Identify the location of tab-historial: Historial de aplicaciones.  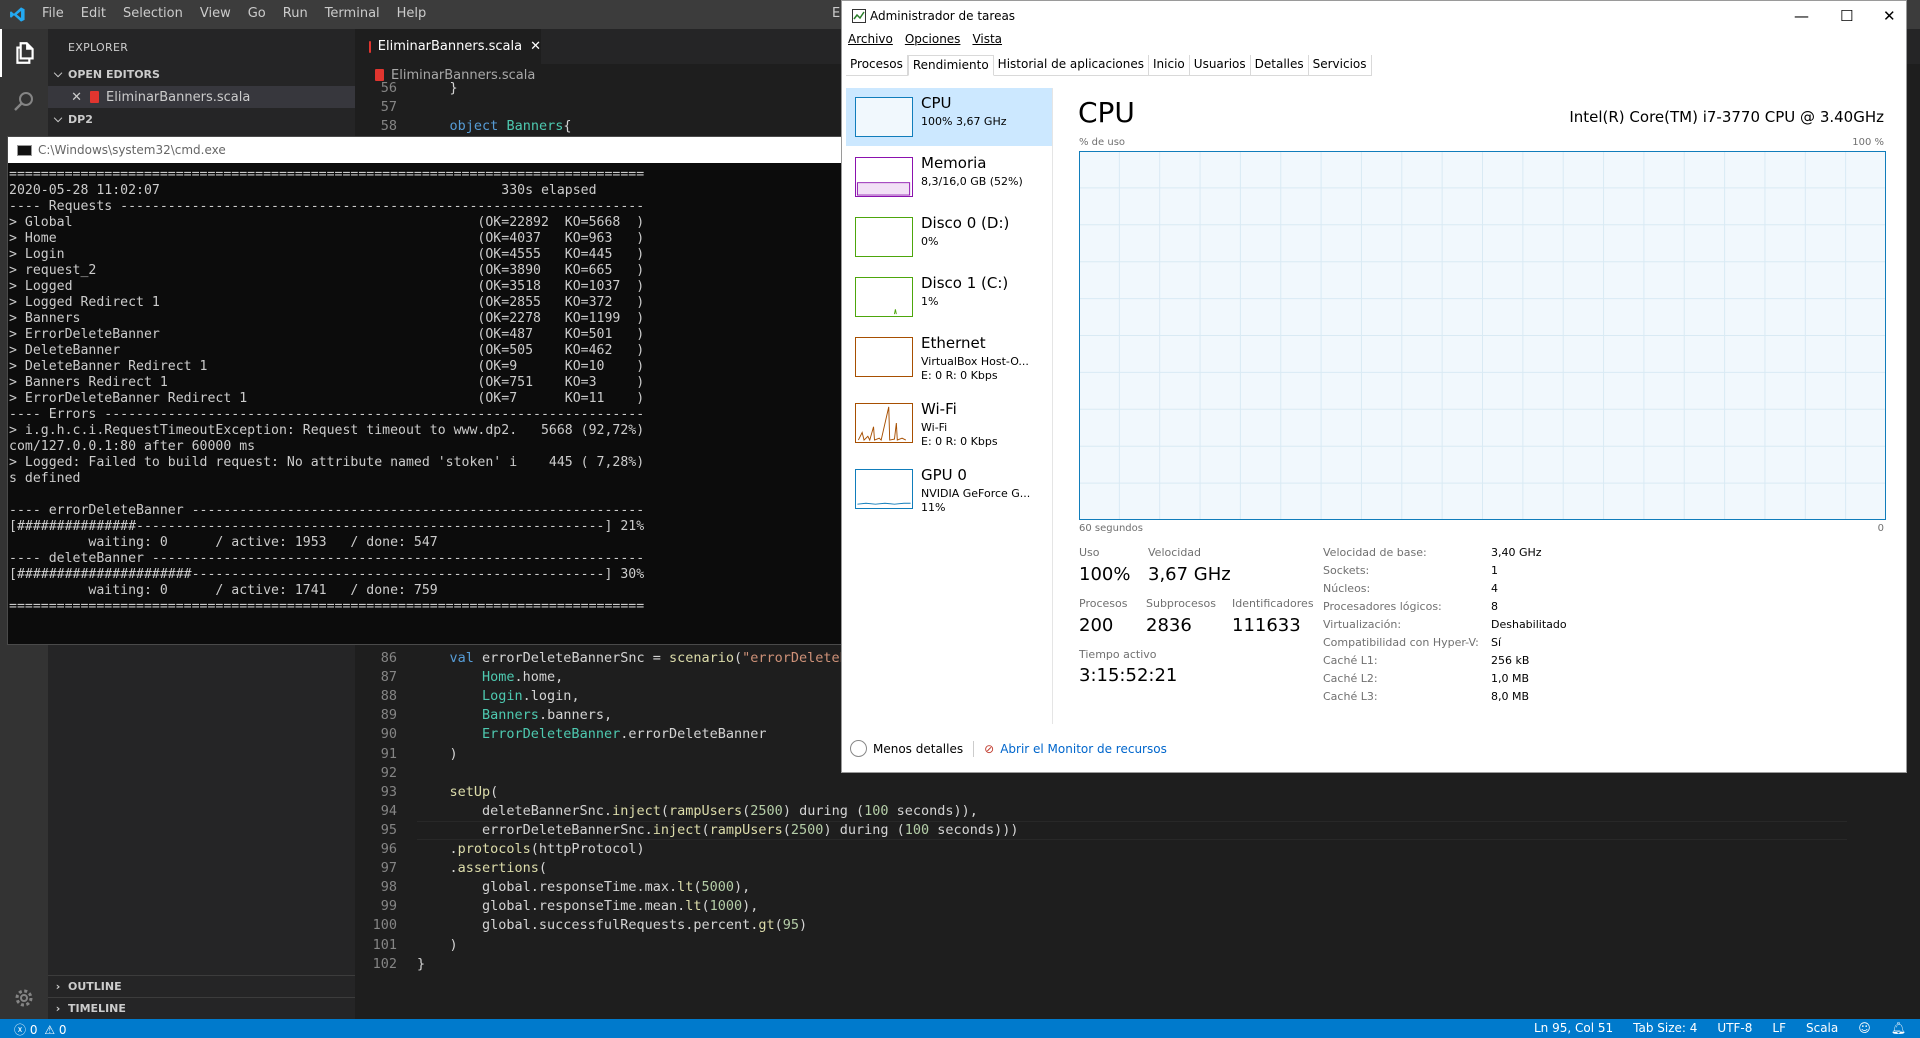
(1072, 65).